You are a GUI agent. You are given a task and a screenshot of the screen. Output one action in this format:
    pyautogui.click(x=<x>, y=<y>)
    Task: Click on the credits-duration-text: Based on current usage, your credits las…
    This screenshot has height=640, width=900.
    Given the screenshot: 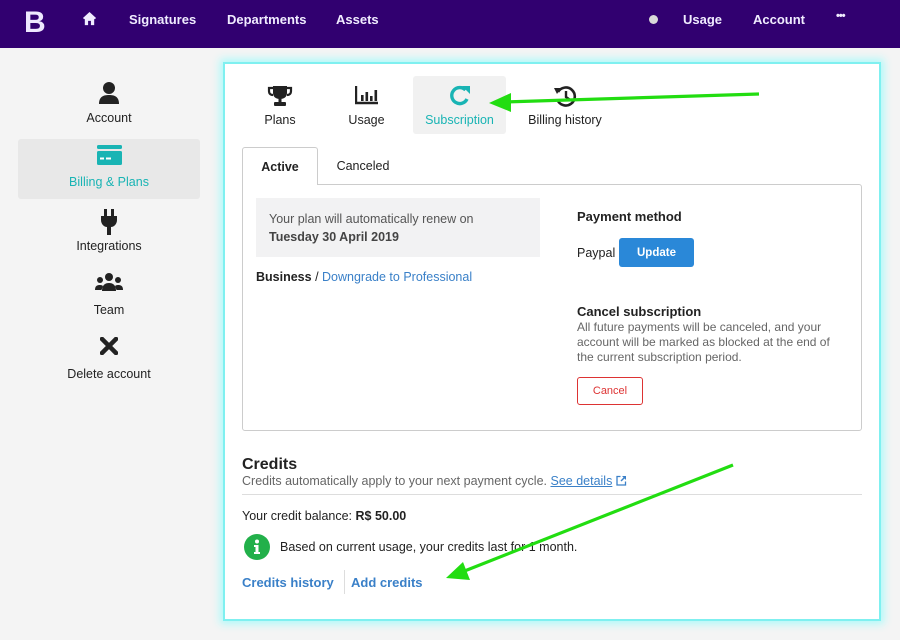 What is the action you would take?
    pyautogui.click(x=429, y=547)
    